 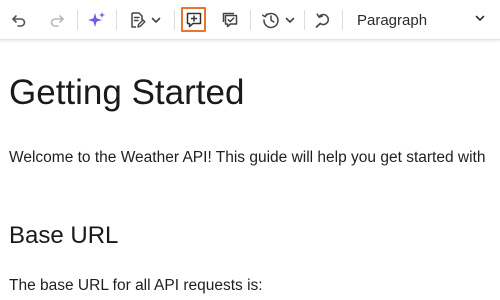 I want to click on redo-button, so click(x=57, y=20).